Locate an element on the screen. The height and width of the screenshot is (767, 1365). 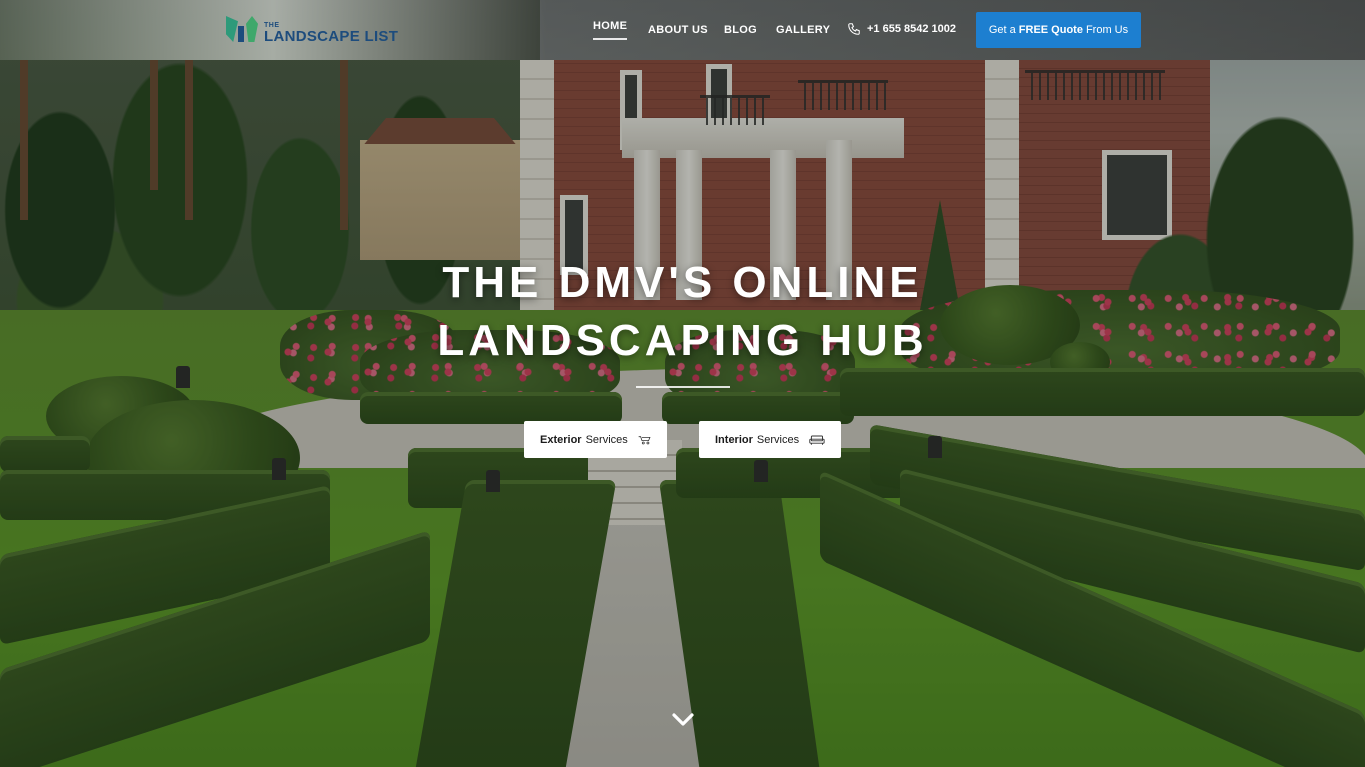
interior-bold: Interior is located at coordinates (734, 439).